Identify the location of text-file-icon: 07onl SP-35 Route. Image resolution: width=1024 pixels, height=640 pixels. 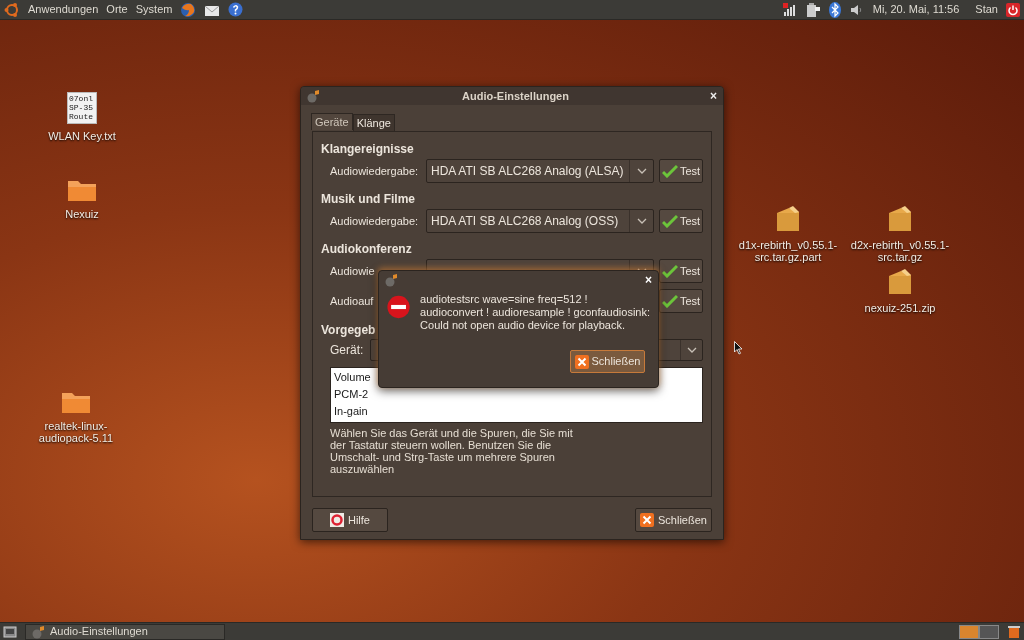
(82, 108).